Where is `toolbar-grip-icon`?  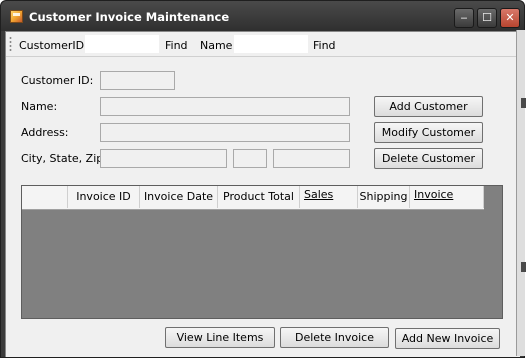 toolbar-grip-icon is located at coordinates (10, 44).